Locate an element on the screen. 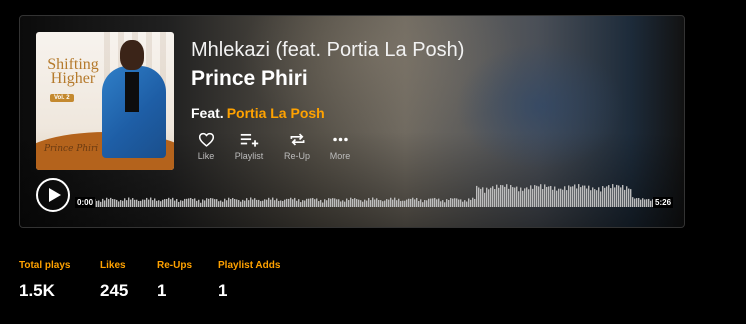 The height and width of the screenshot is (324, 746). waveform-scrubber is located at coordinates (375, 193).